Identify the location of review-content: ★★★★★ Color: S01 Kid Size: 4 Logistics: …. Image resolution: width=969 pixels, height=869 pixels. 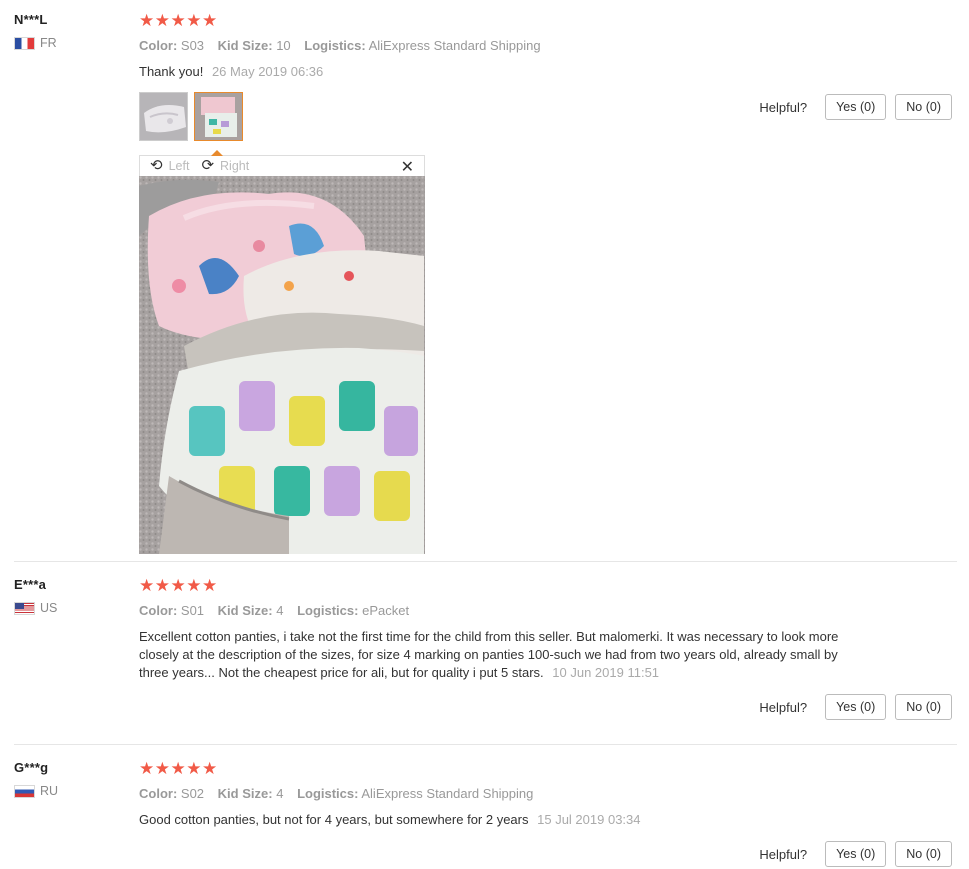
(499, 629).